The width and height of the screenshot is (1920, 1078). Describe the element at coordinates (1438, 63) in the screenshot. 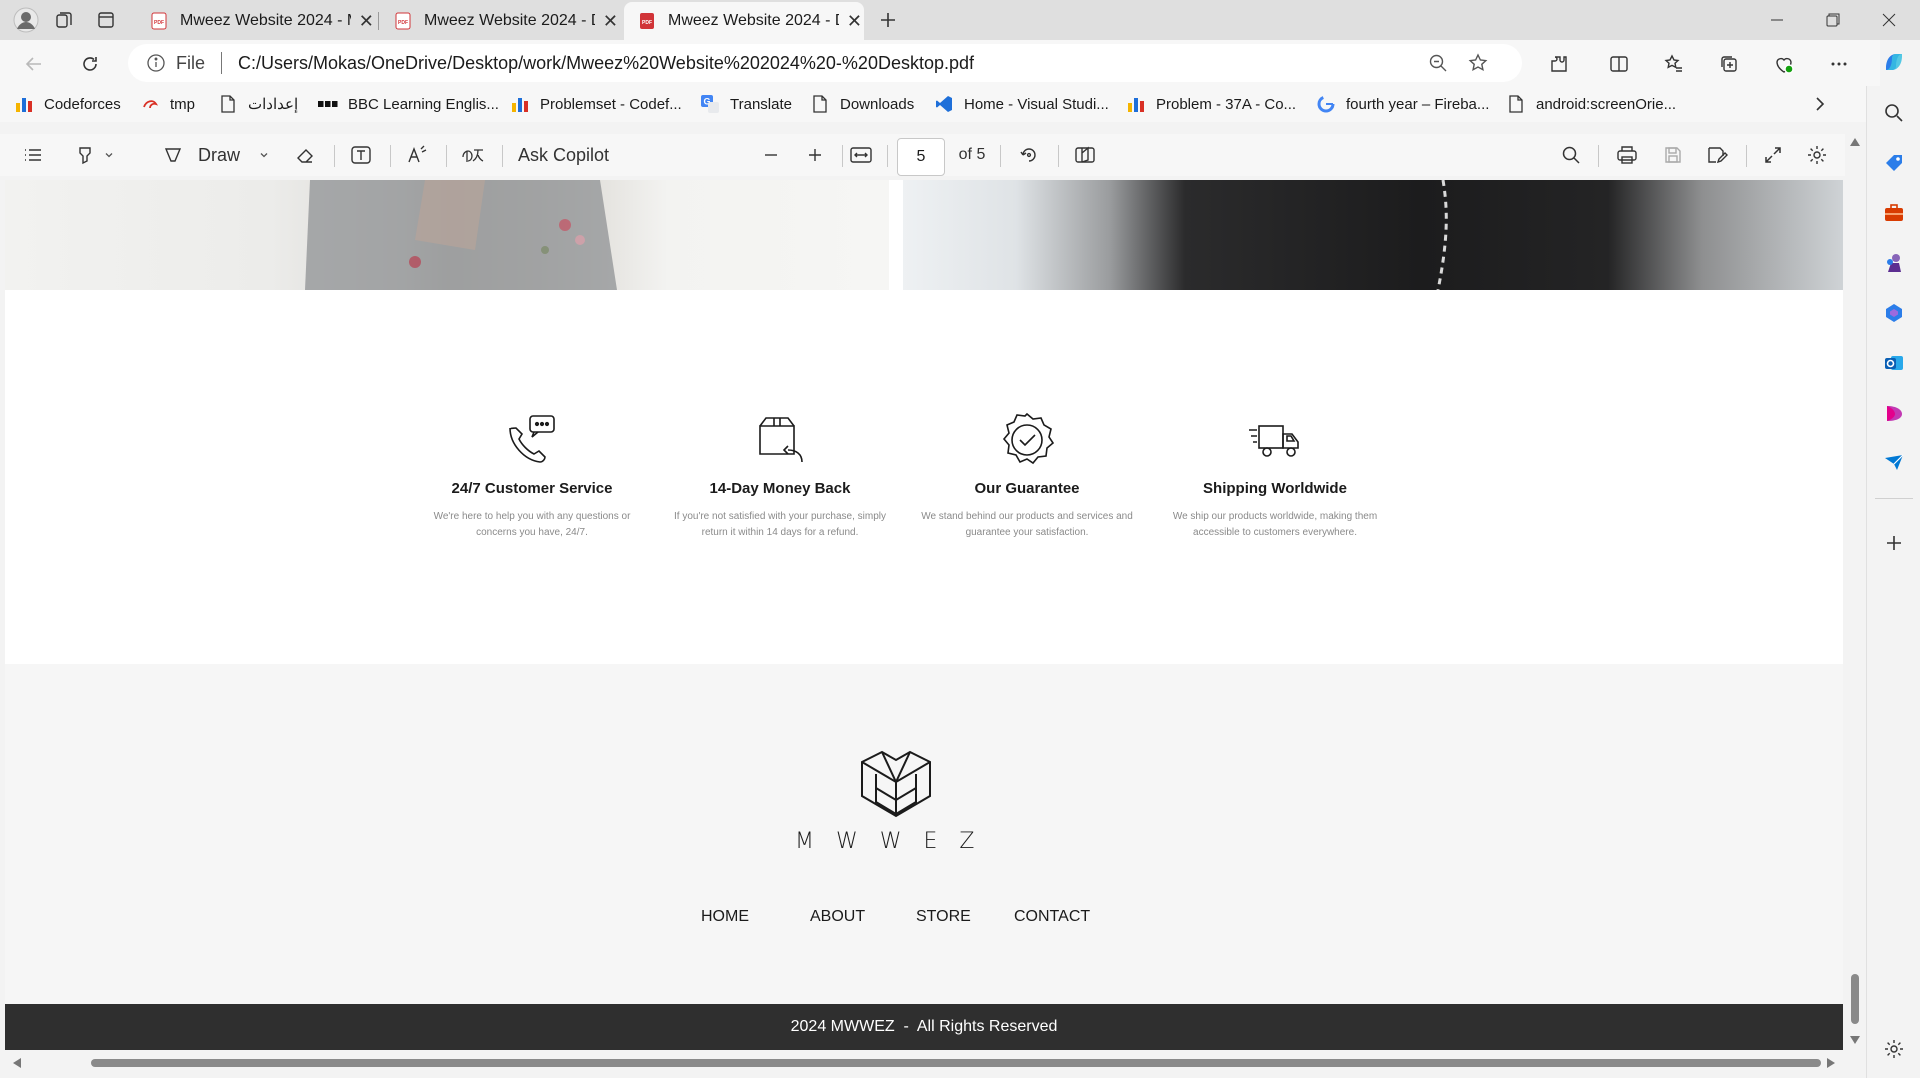

I see `zoom-out-icon` at that location.